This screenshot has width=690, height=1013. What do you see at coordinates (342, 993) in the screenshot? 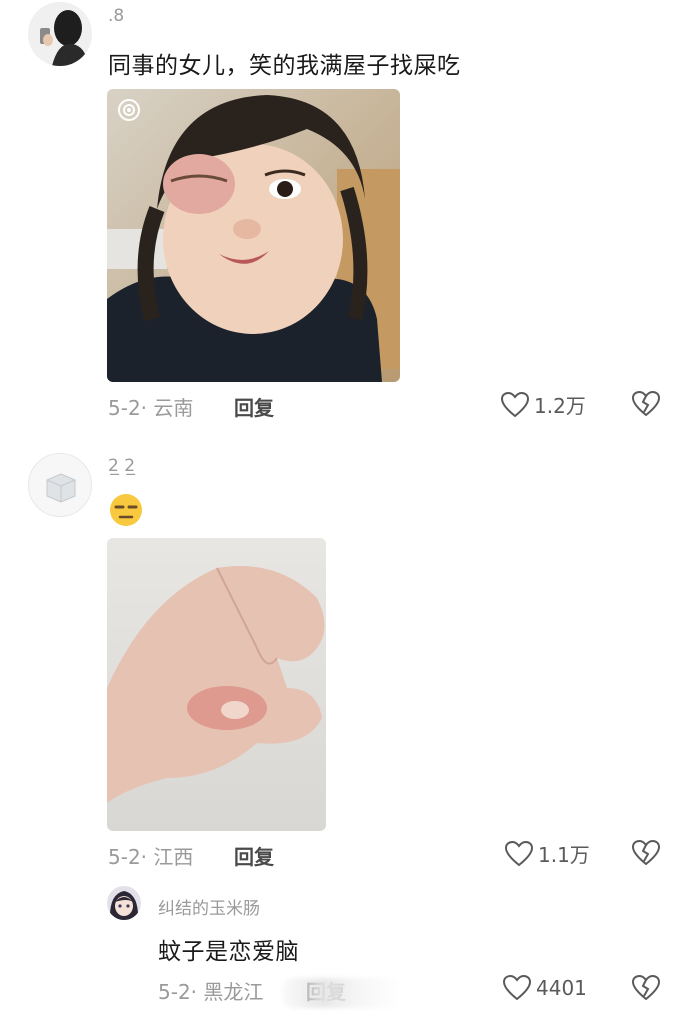
I see `watermark-blur` at bounding box center [342, 993].